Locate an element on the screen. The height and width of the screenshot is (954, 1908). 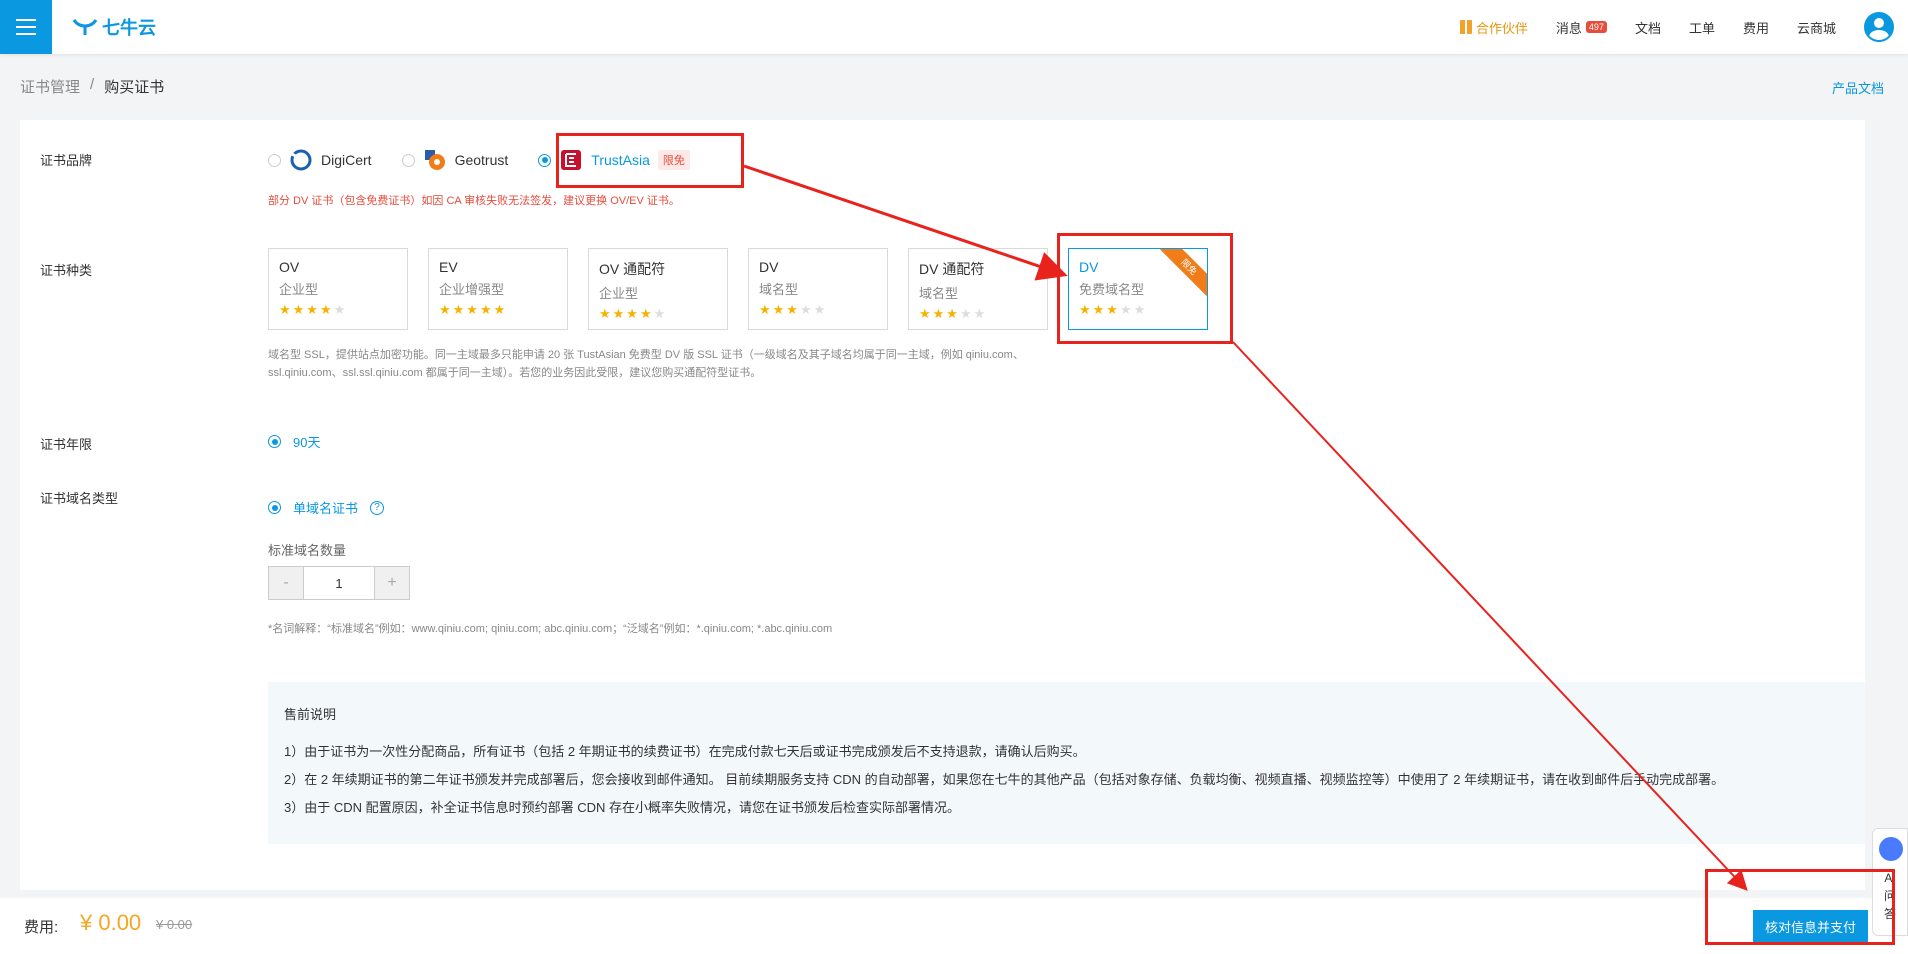
type-card-ov: OV 企业型 ★★★★★ is located at coordinates (338, 289).